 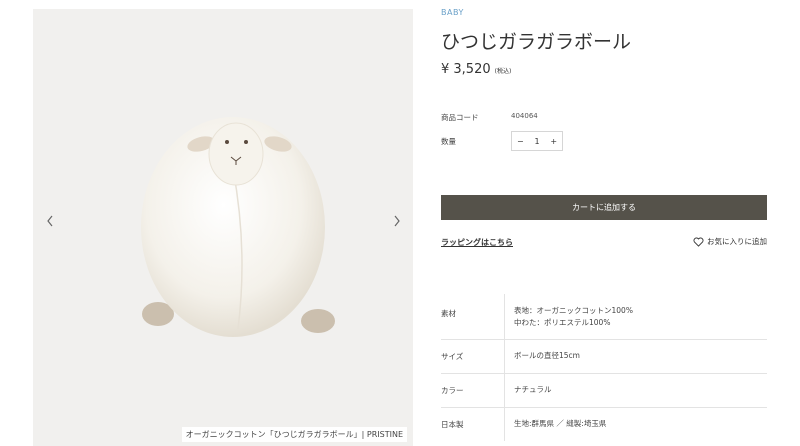 I want to click on spec-row-color: カラー ナチュラル, so click(x=604, y=390).